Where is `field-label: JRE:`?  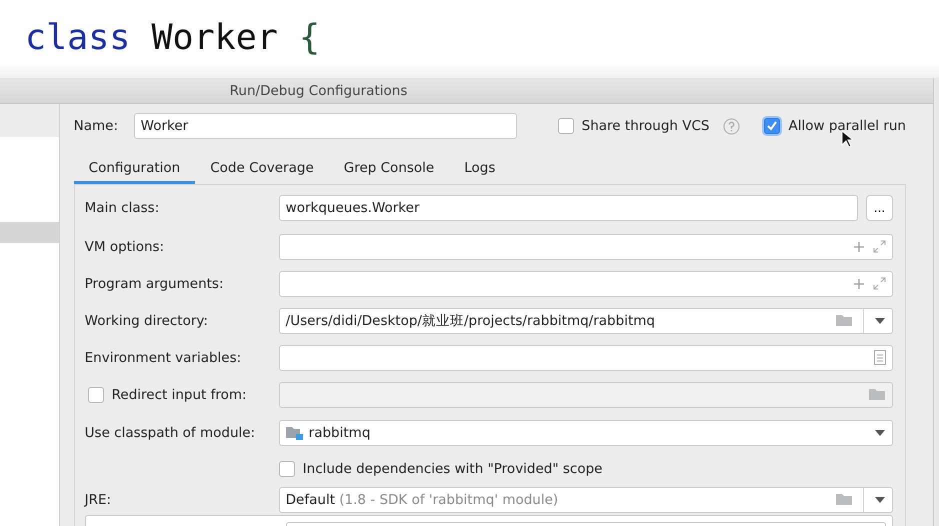 field-label: JRE: is located at coordinates (98, 500).